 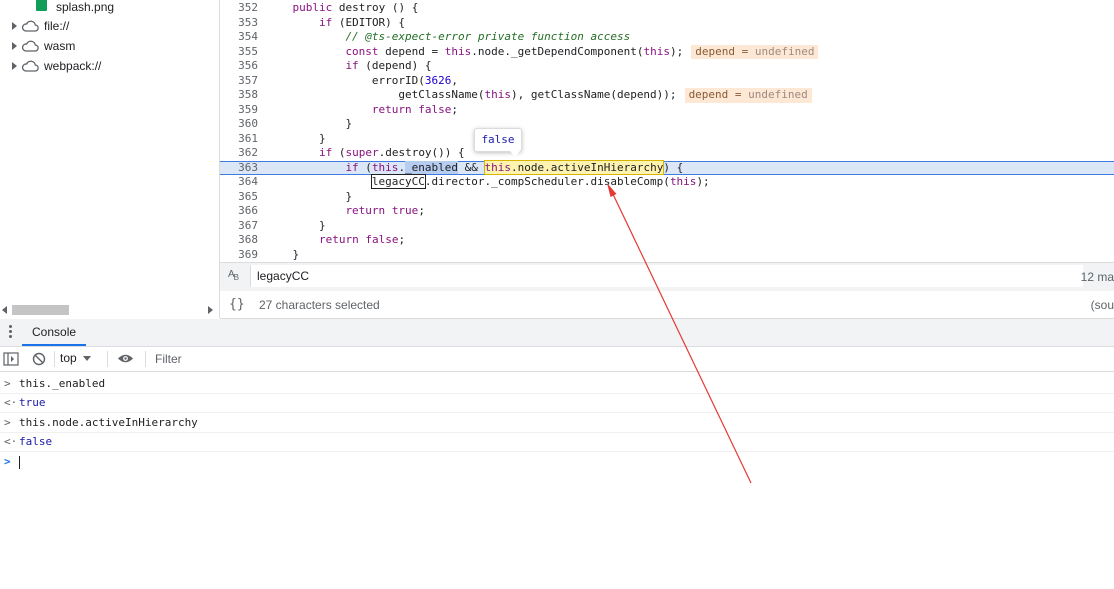 What do you see at coordinates (239, 153) in the screenshot?
I see `line-number: 362` at bounding box center [239, 153].